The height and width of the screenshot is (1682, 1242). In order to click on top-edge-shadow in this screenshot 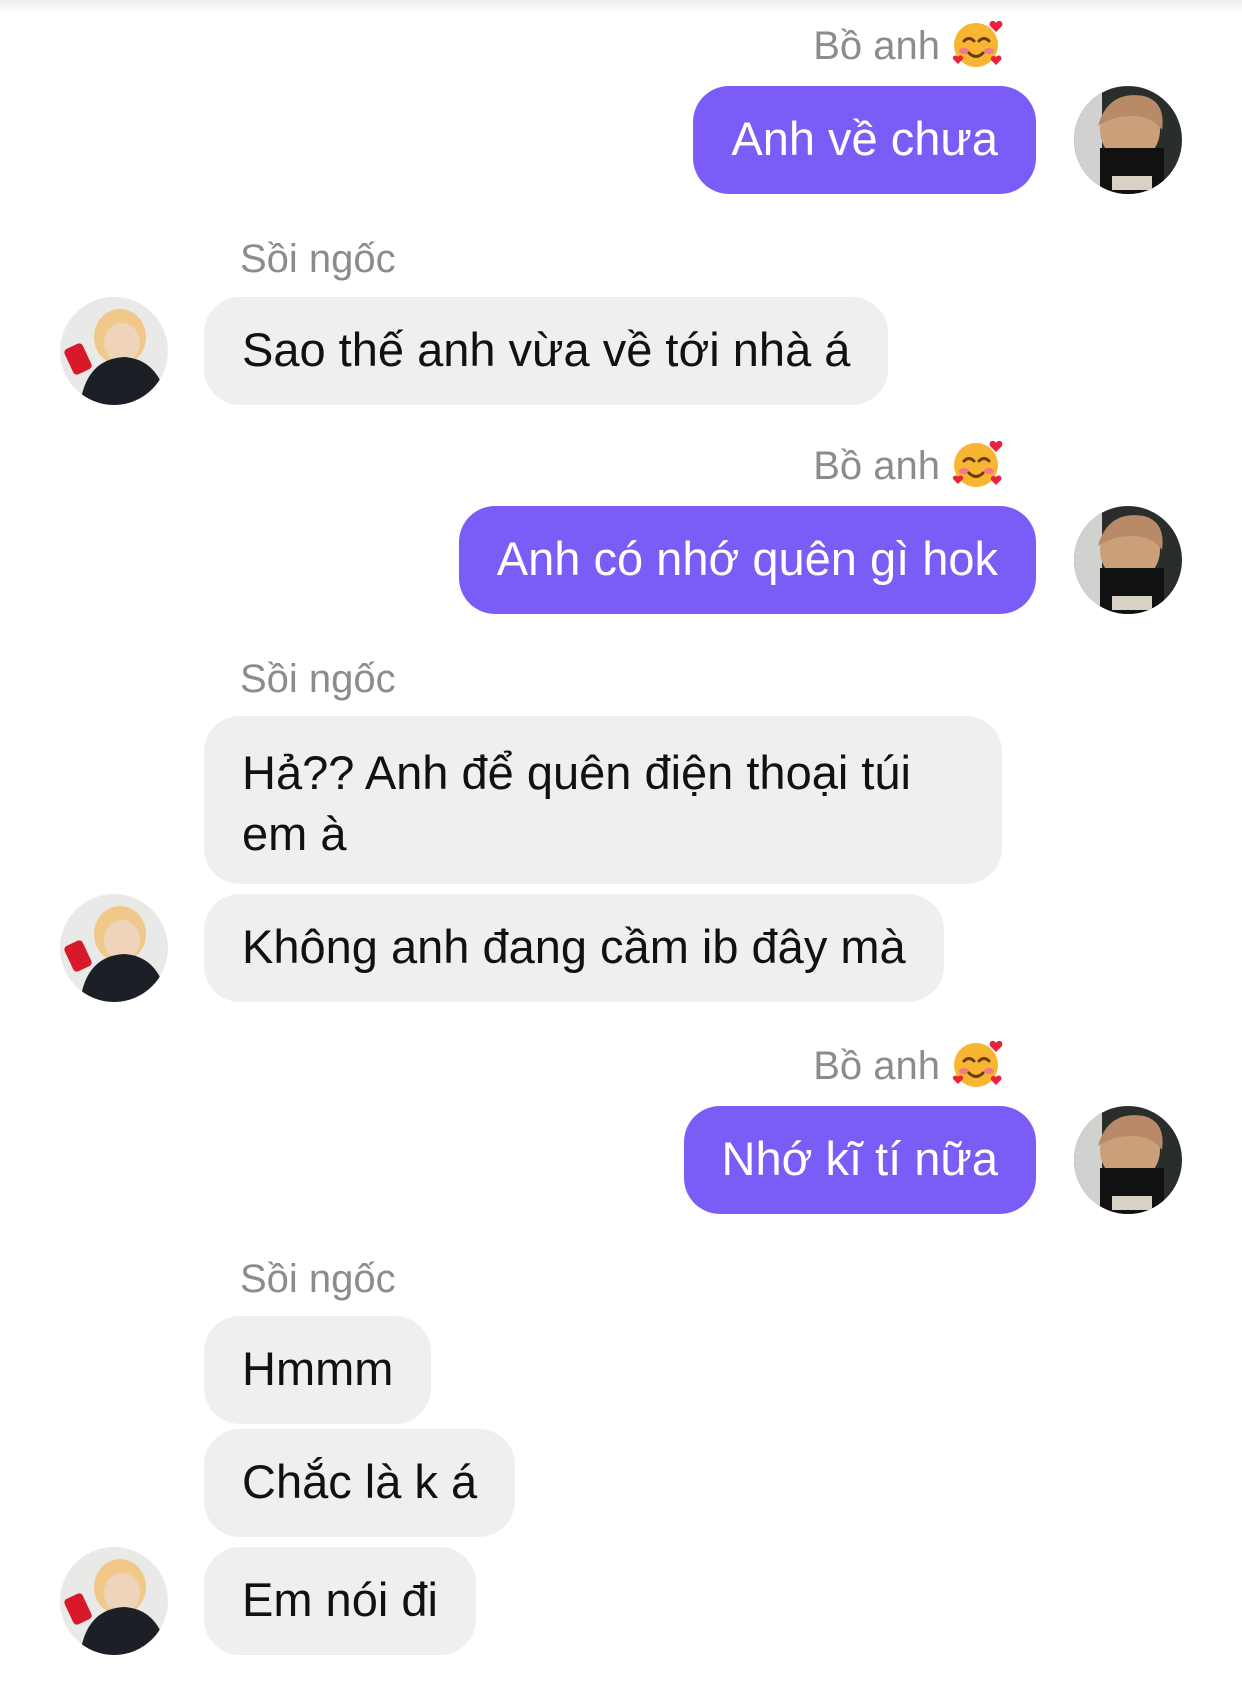, I will do `click(621, 7)`.